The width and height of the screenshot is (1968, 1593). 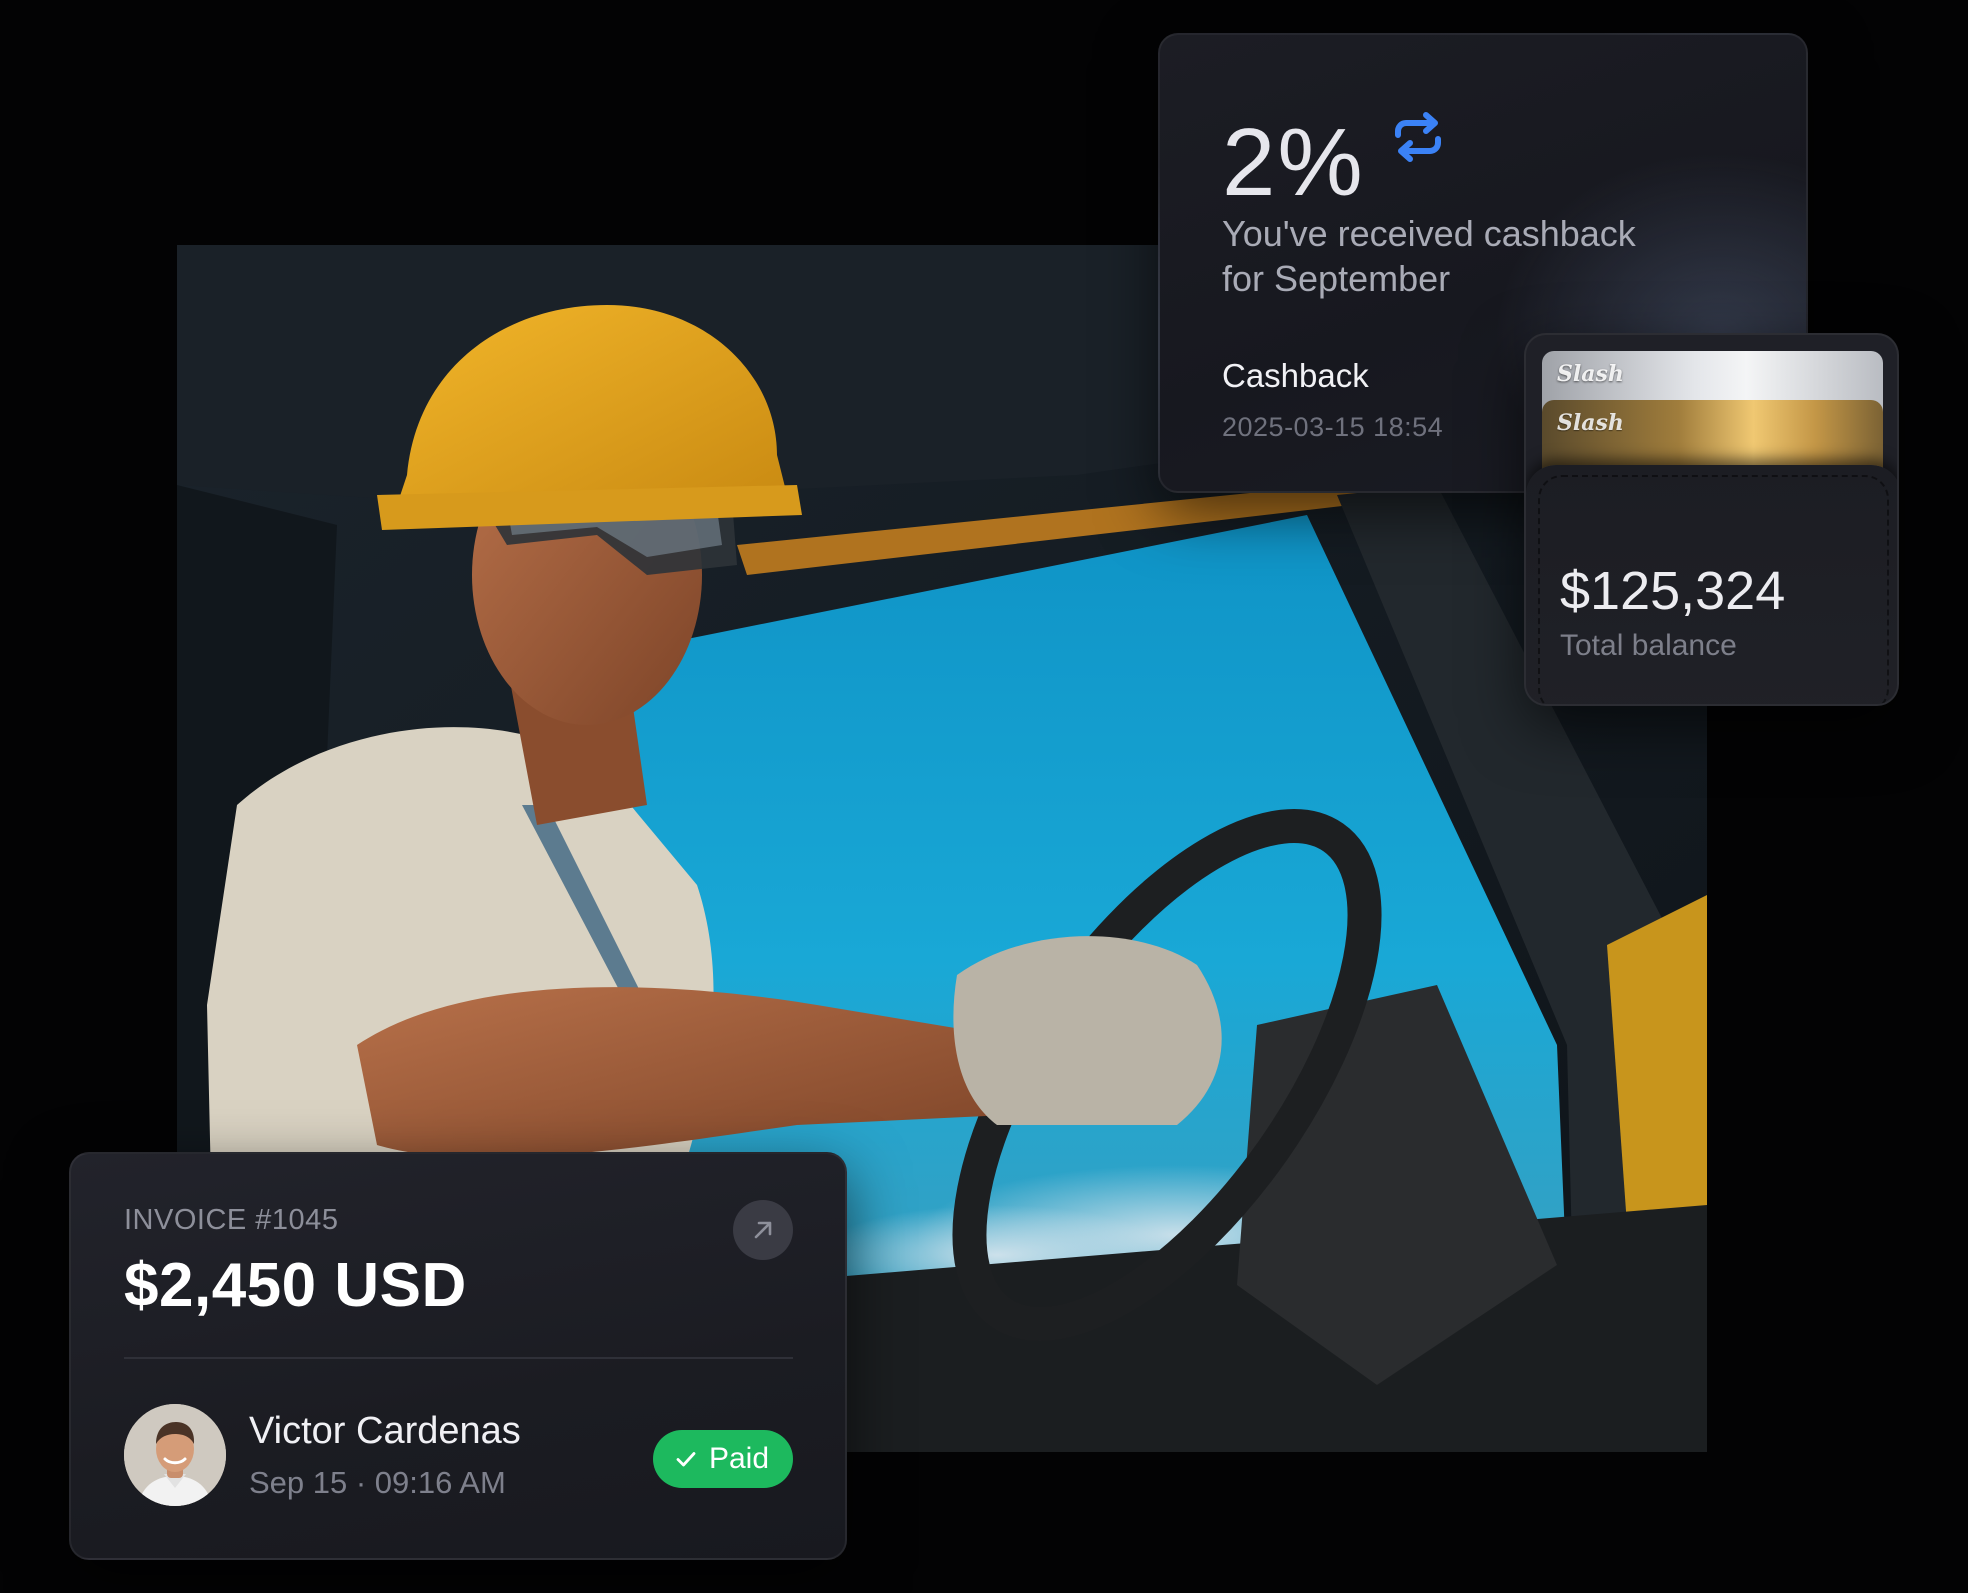 I want to click on invoice-divider, so click(x=458, y=1358).